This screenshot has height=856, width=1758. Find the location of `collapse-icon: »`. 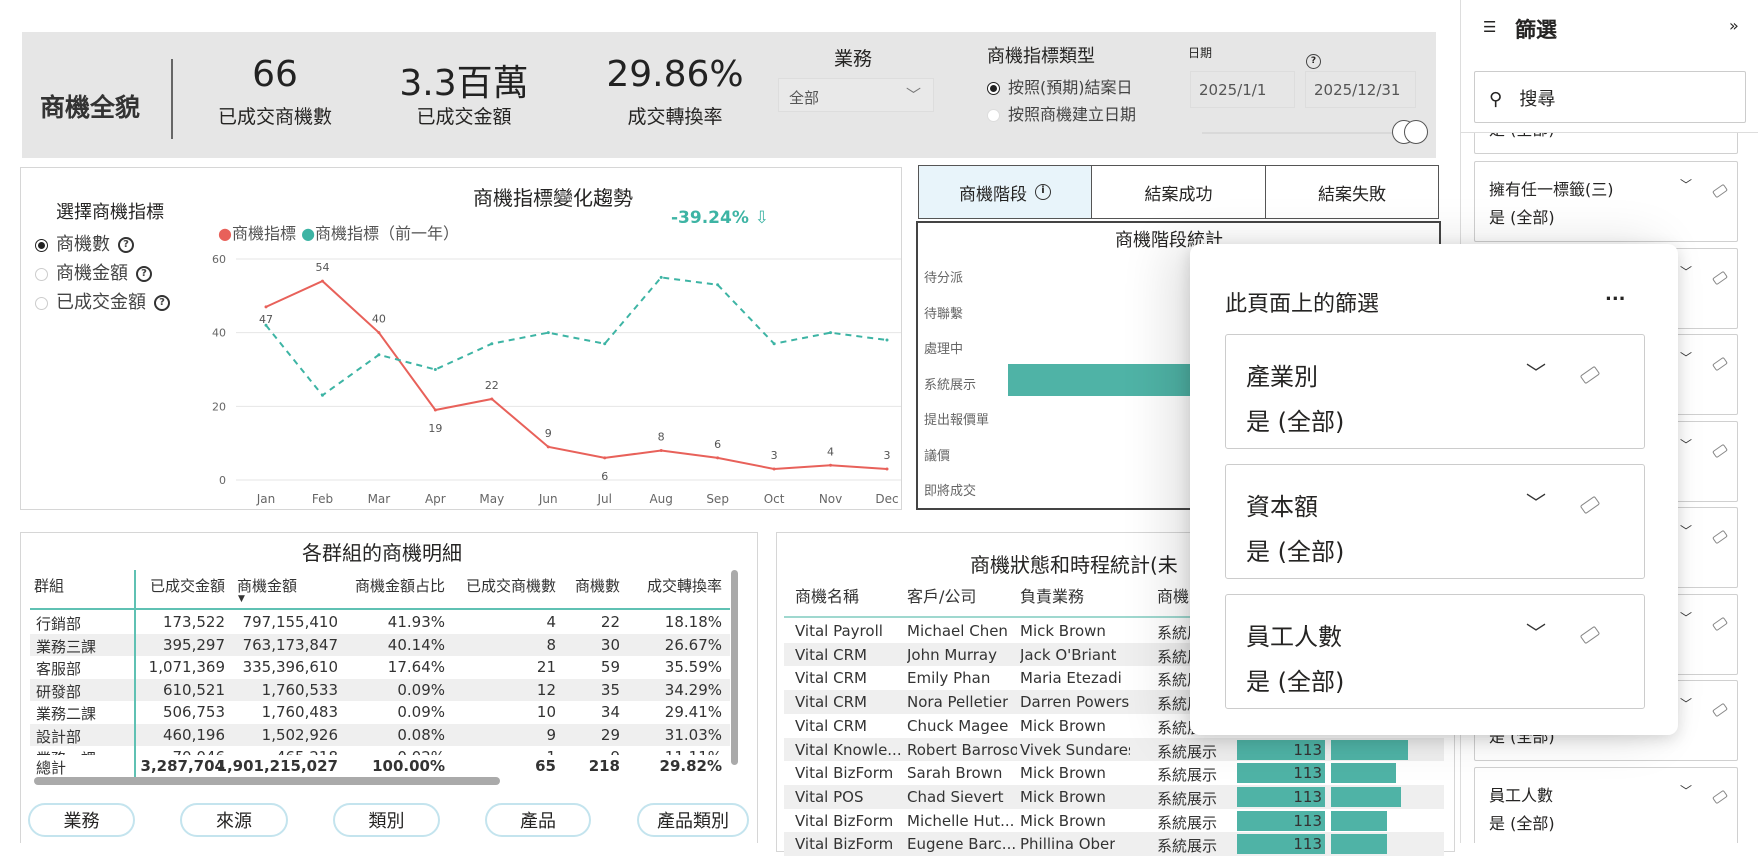

collapse-icon: » is located at coordinates (1734, 25).